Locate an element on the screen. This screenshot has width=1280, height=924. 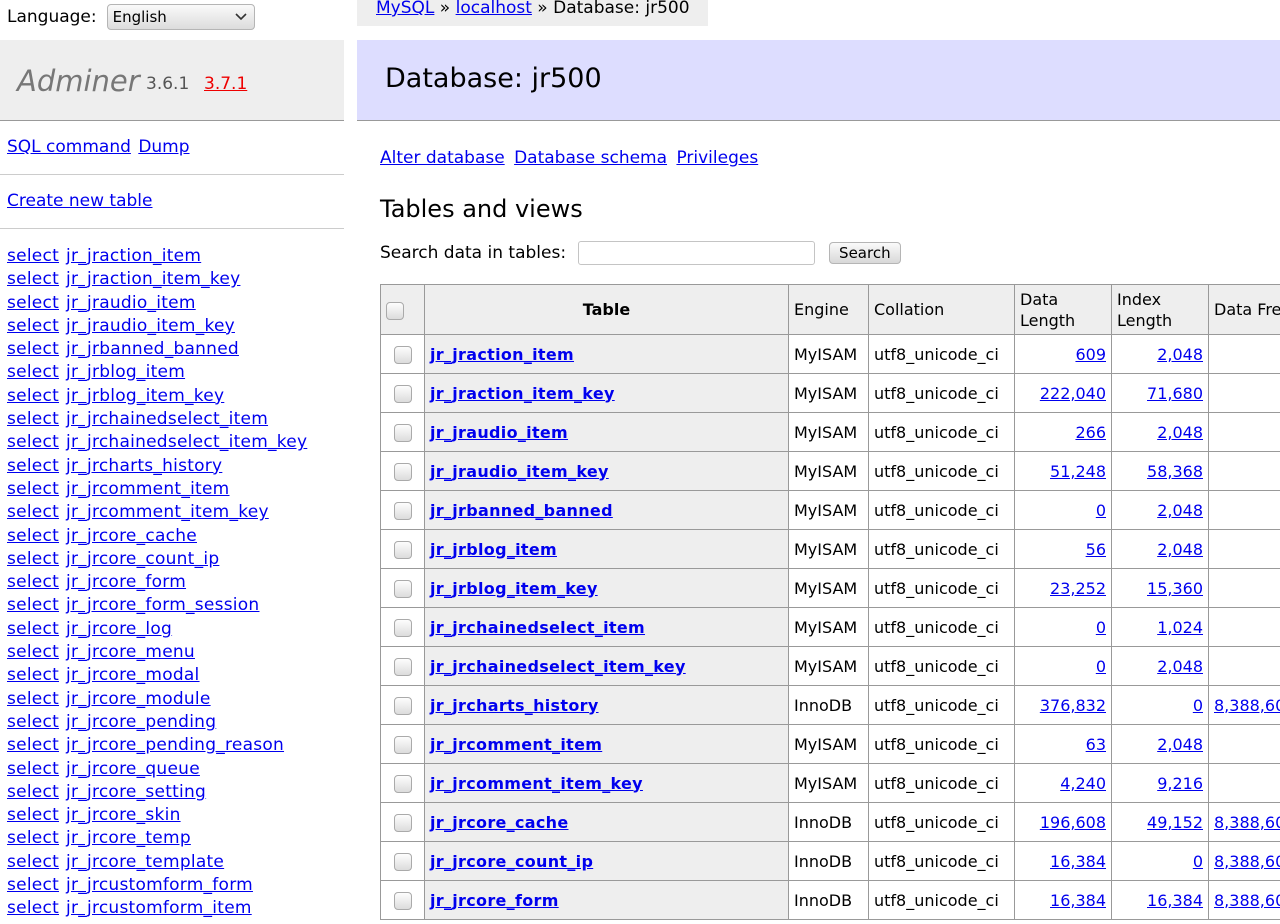
sidebar-table-link: jr_jrcore_modal is located at coordinates (133, 675).